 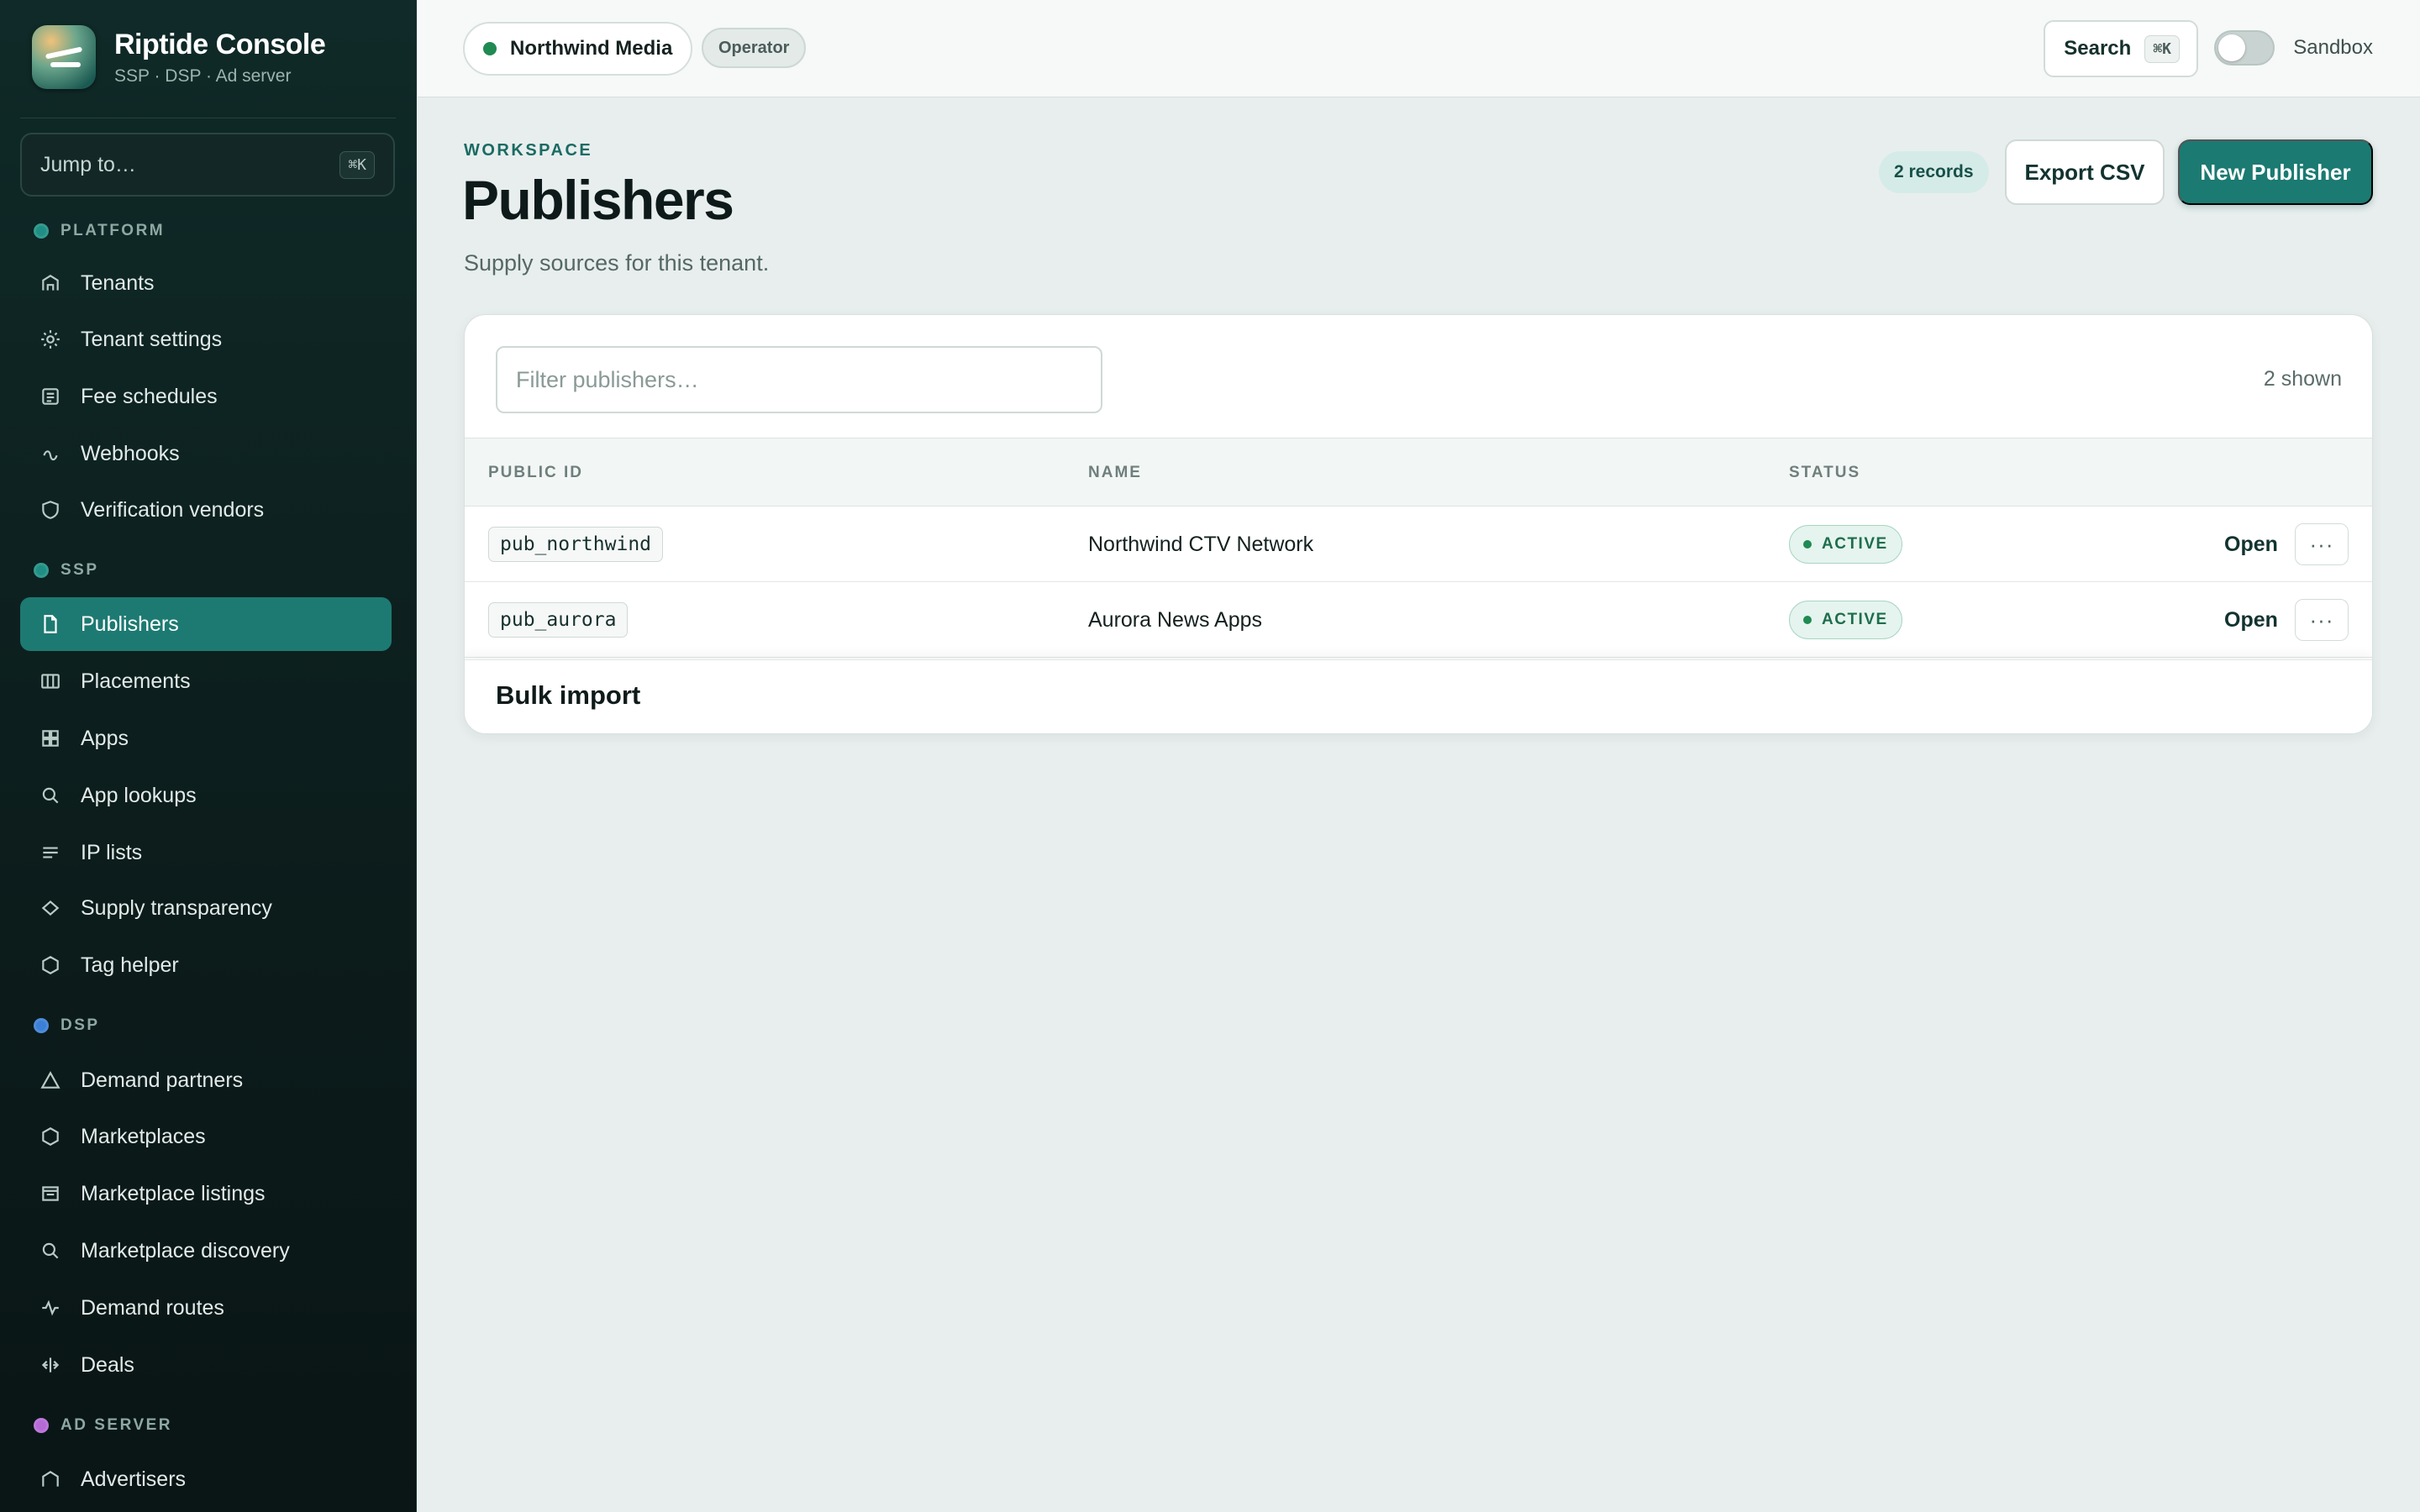 What do you see at coordinates (206, 1194) in the screenshot?
I see `sidebar-item-marketplace-listings: Marketplace listings` at bounding box center [206, 1194].